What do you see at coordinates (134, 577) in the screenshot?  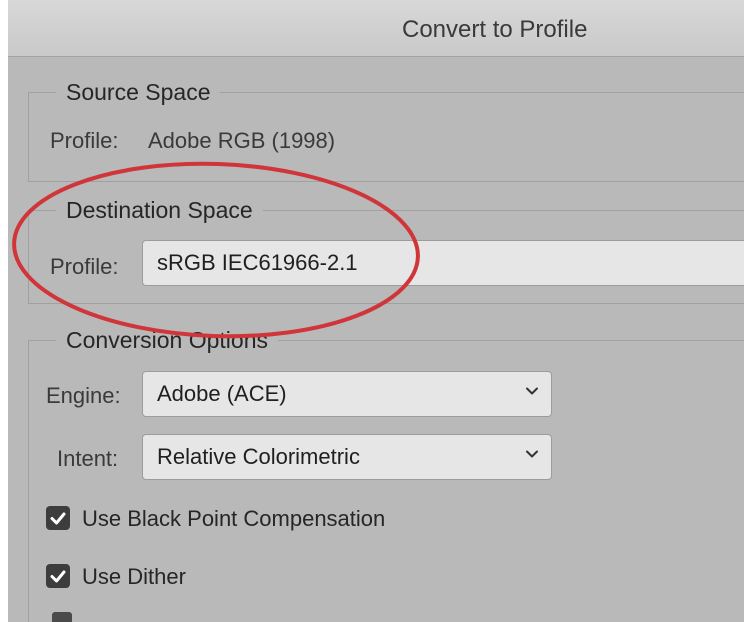 I see `use-dither-label: Use Dither` at bounding box center [134, 577].